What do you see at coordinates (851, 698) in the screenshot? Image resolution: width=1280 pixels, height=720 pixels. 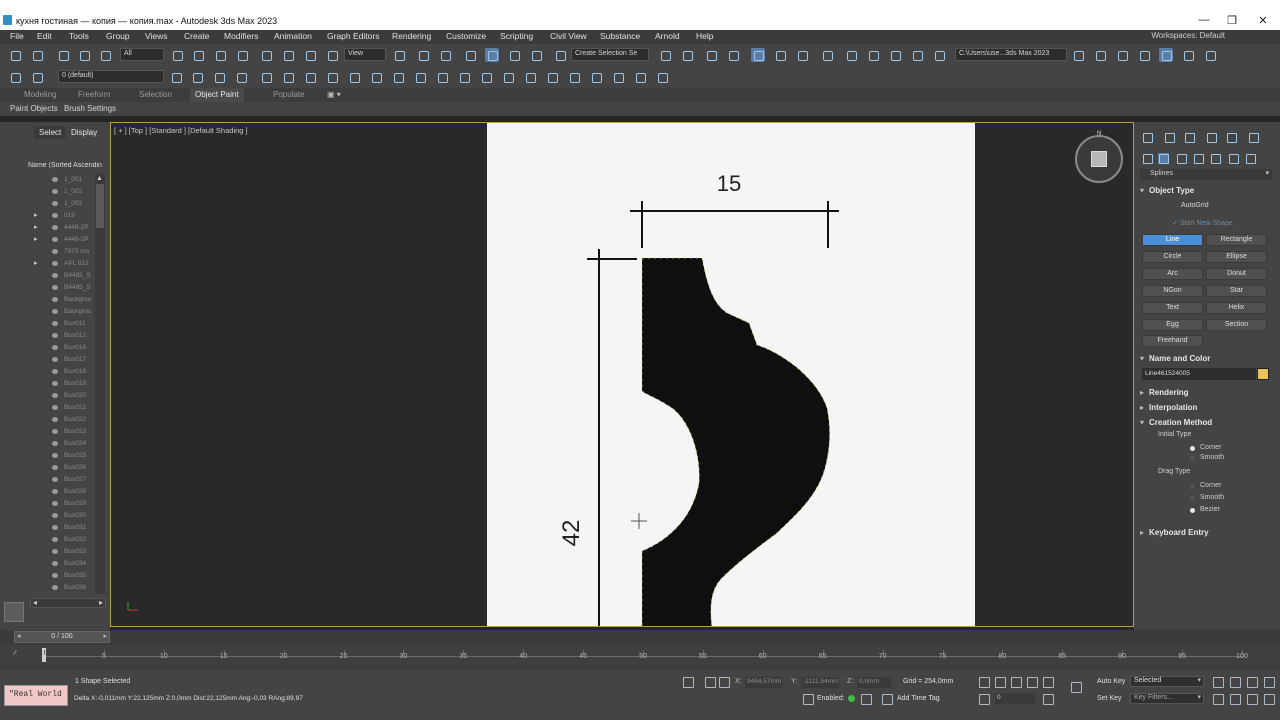 I see `enabled-indicator-icon` at bounding box center [851, 698].